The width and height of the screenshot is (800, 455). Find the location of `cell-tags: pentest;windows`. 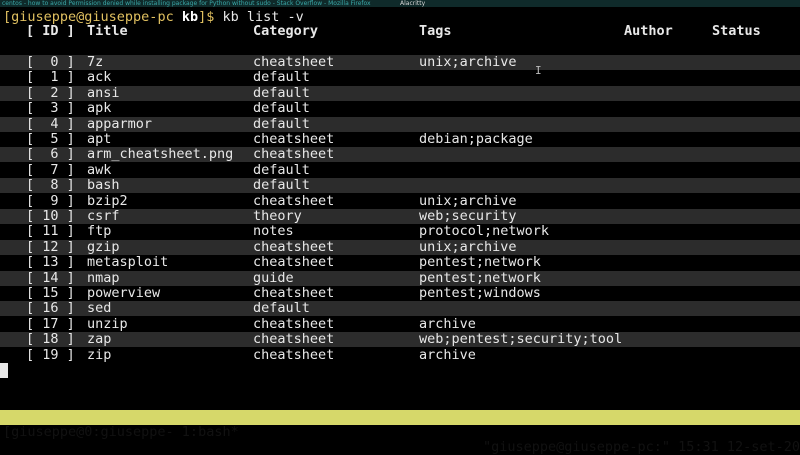

cell-tags: pentest;windows is located at coordinates (480, 293).